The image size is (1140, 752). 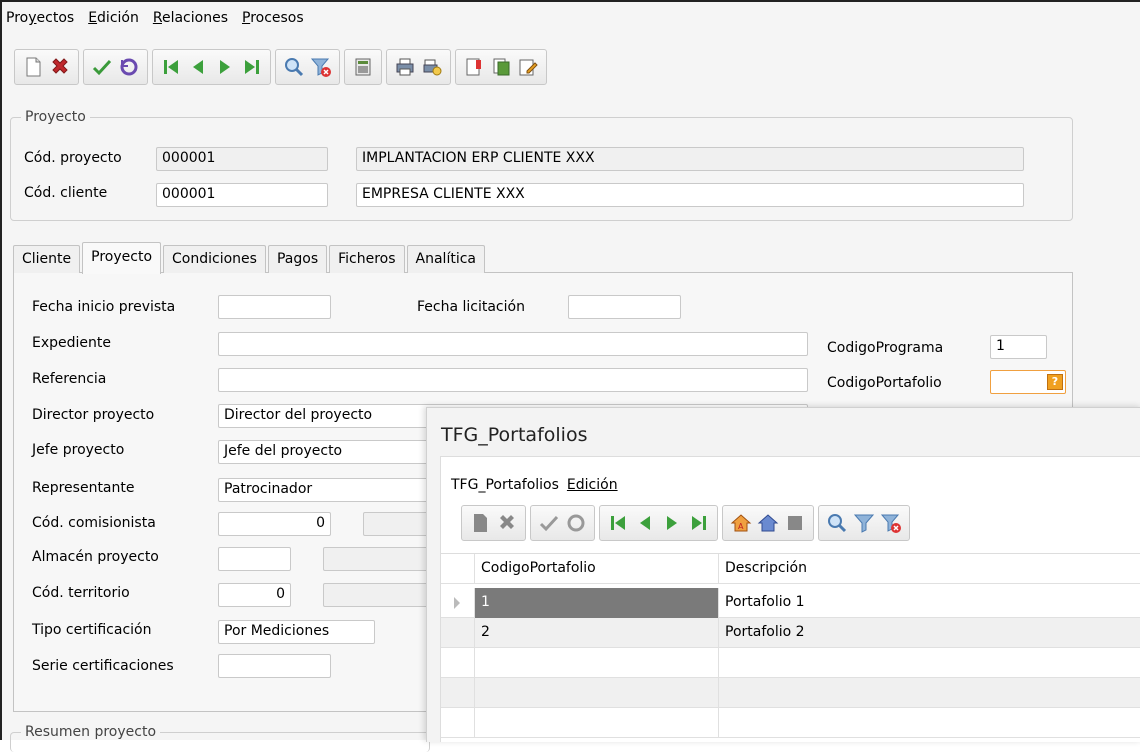 I want to click on cod-proyecto-field: 000001, so click(x=242, y=159).